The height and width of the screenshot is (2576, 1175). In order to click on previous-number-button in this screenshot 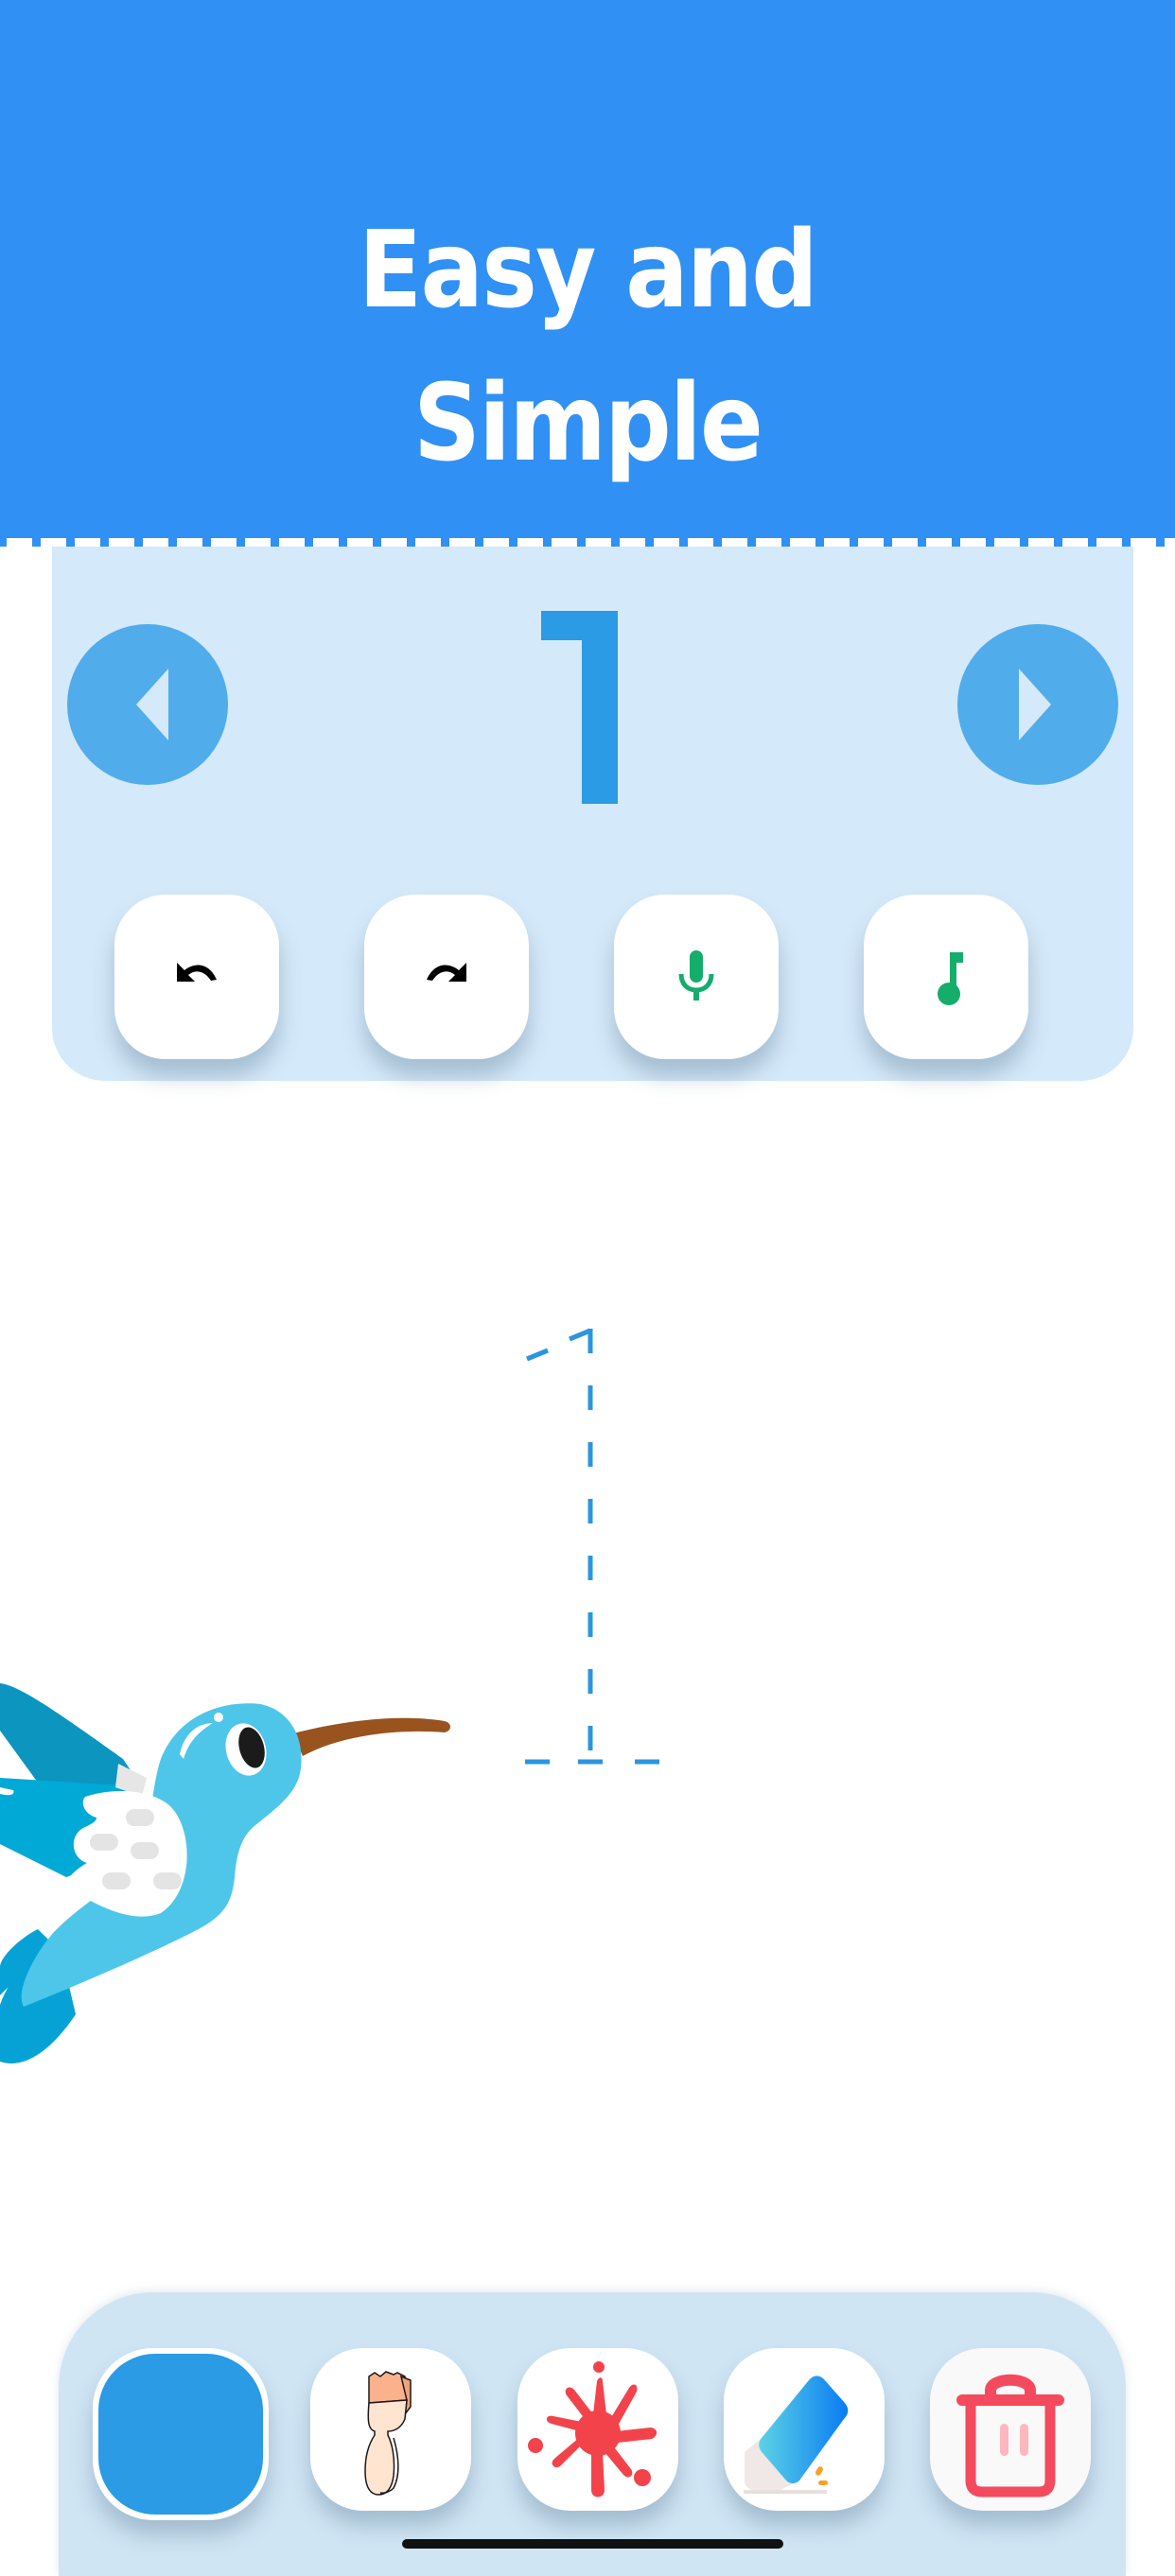, I will do `click(147, 704)`.